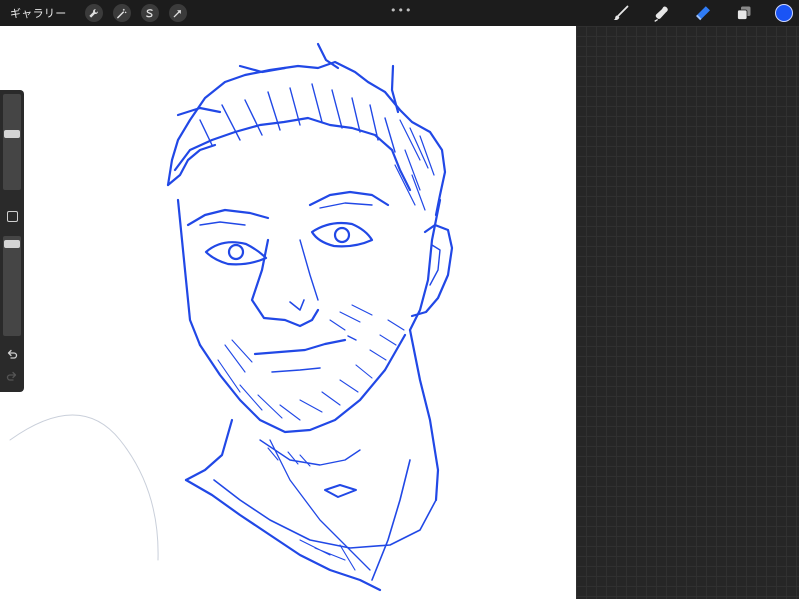 The height and width of the screenshot is (599, 799). What do you see at coordinates (401, 10) in the screenshot?
I see `more-menu: •••` at bounding box center [401, 10].